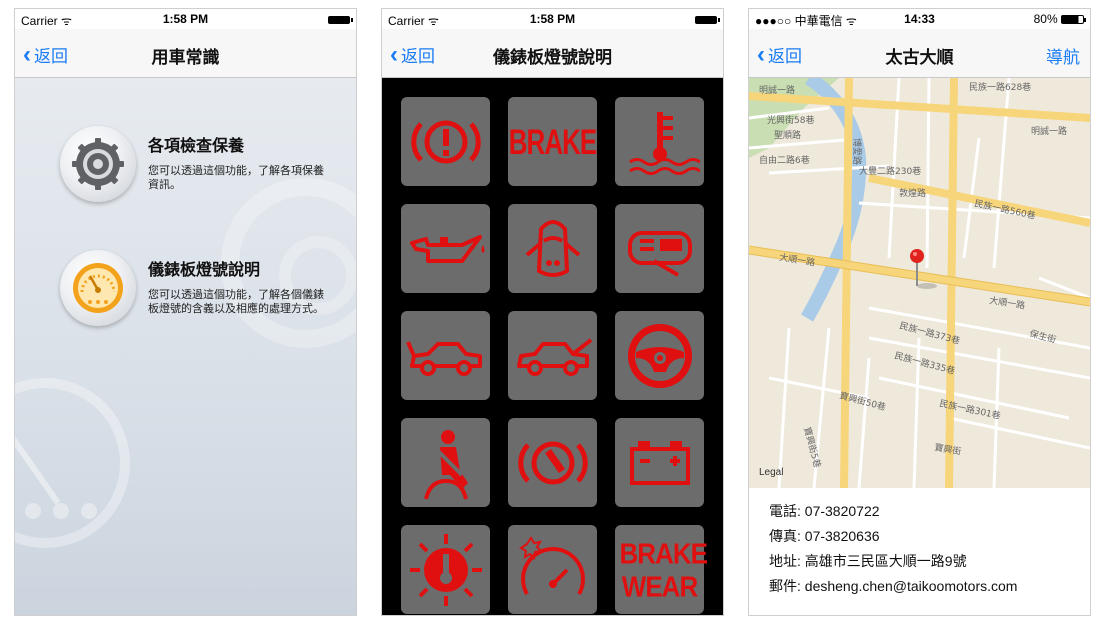  Describe the element at coordinates (196, 146) in the screenshot. I see `menu-title: 各項檢查保養` at that location.